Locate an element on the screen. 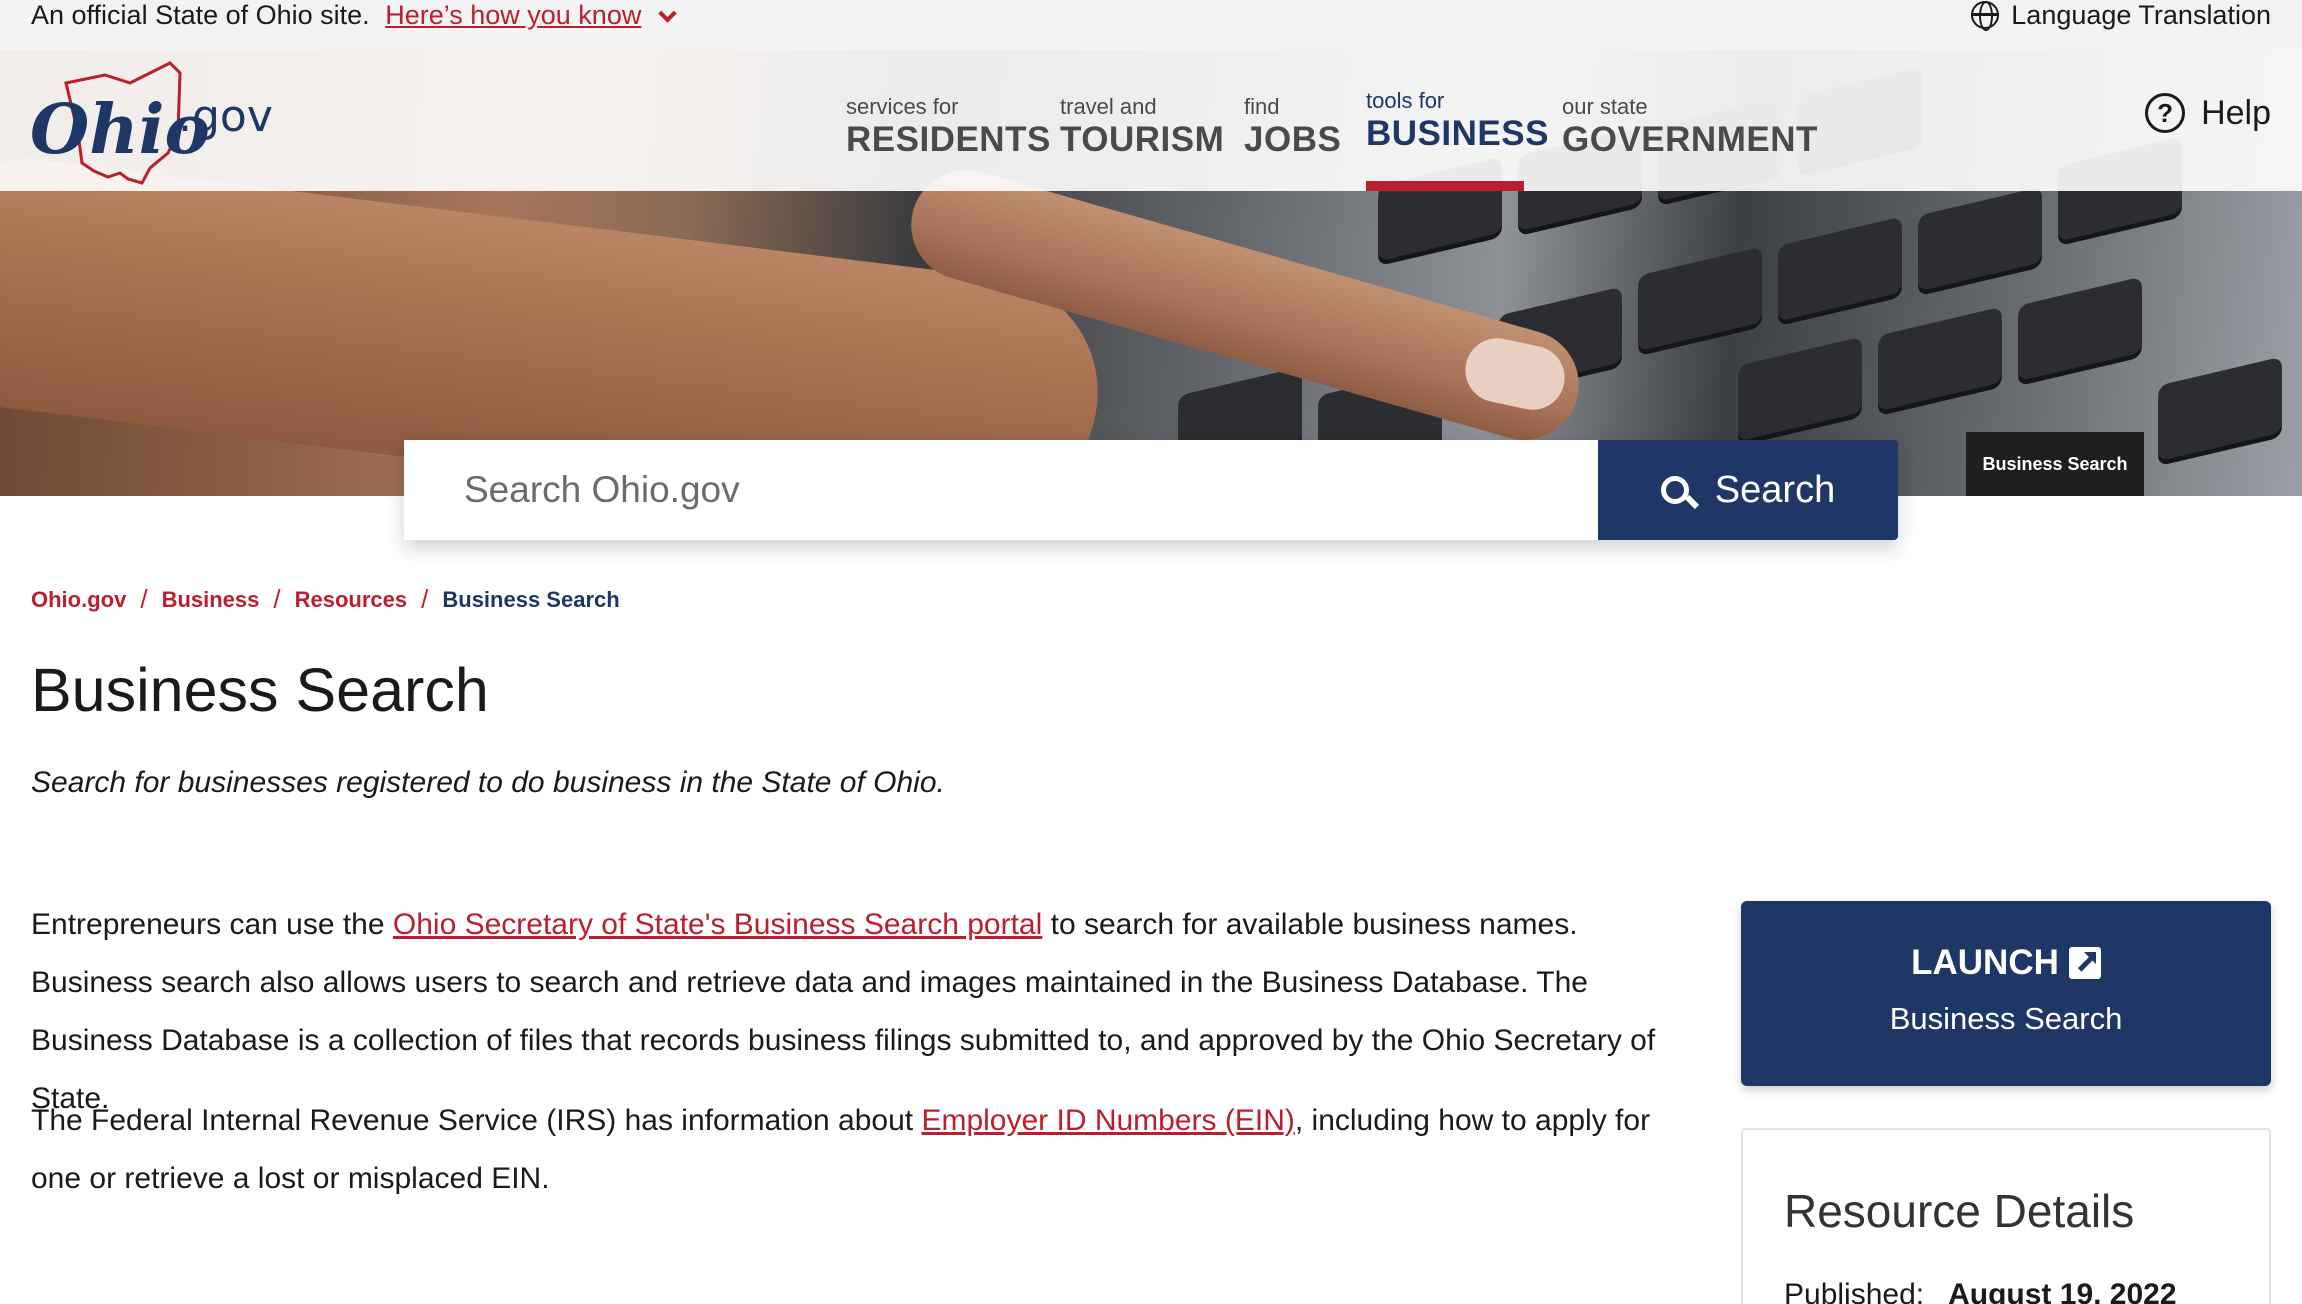  chevron-down-icon is located at coordinates (667, 13).